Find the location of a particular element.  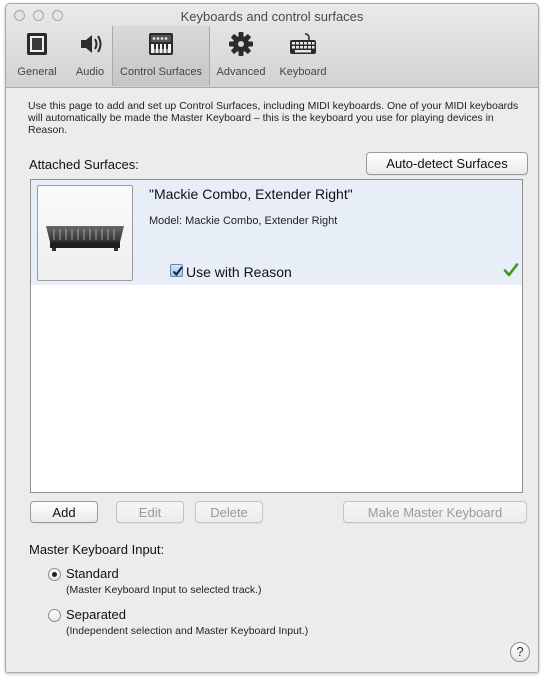

toolbar-tab-label: Audio is located at coordinates (90, 72).